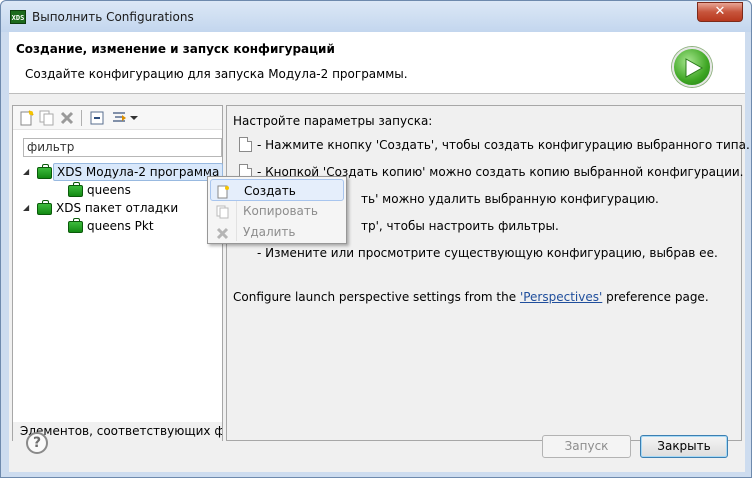  What do you see at coordinates (113, 17) in the screenshot?
I see `window-title: Выполнить Configurations` at bounding box center [113, 17].